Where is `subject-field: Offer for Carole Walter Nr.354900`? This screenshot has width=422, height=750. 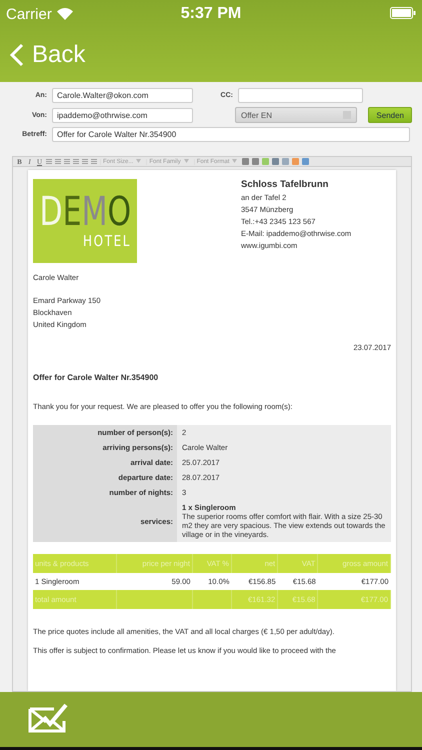 subject-field: Offer for Carole Walter Nr.354900 is located at coordinates (231, 134).